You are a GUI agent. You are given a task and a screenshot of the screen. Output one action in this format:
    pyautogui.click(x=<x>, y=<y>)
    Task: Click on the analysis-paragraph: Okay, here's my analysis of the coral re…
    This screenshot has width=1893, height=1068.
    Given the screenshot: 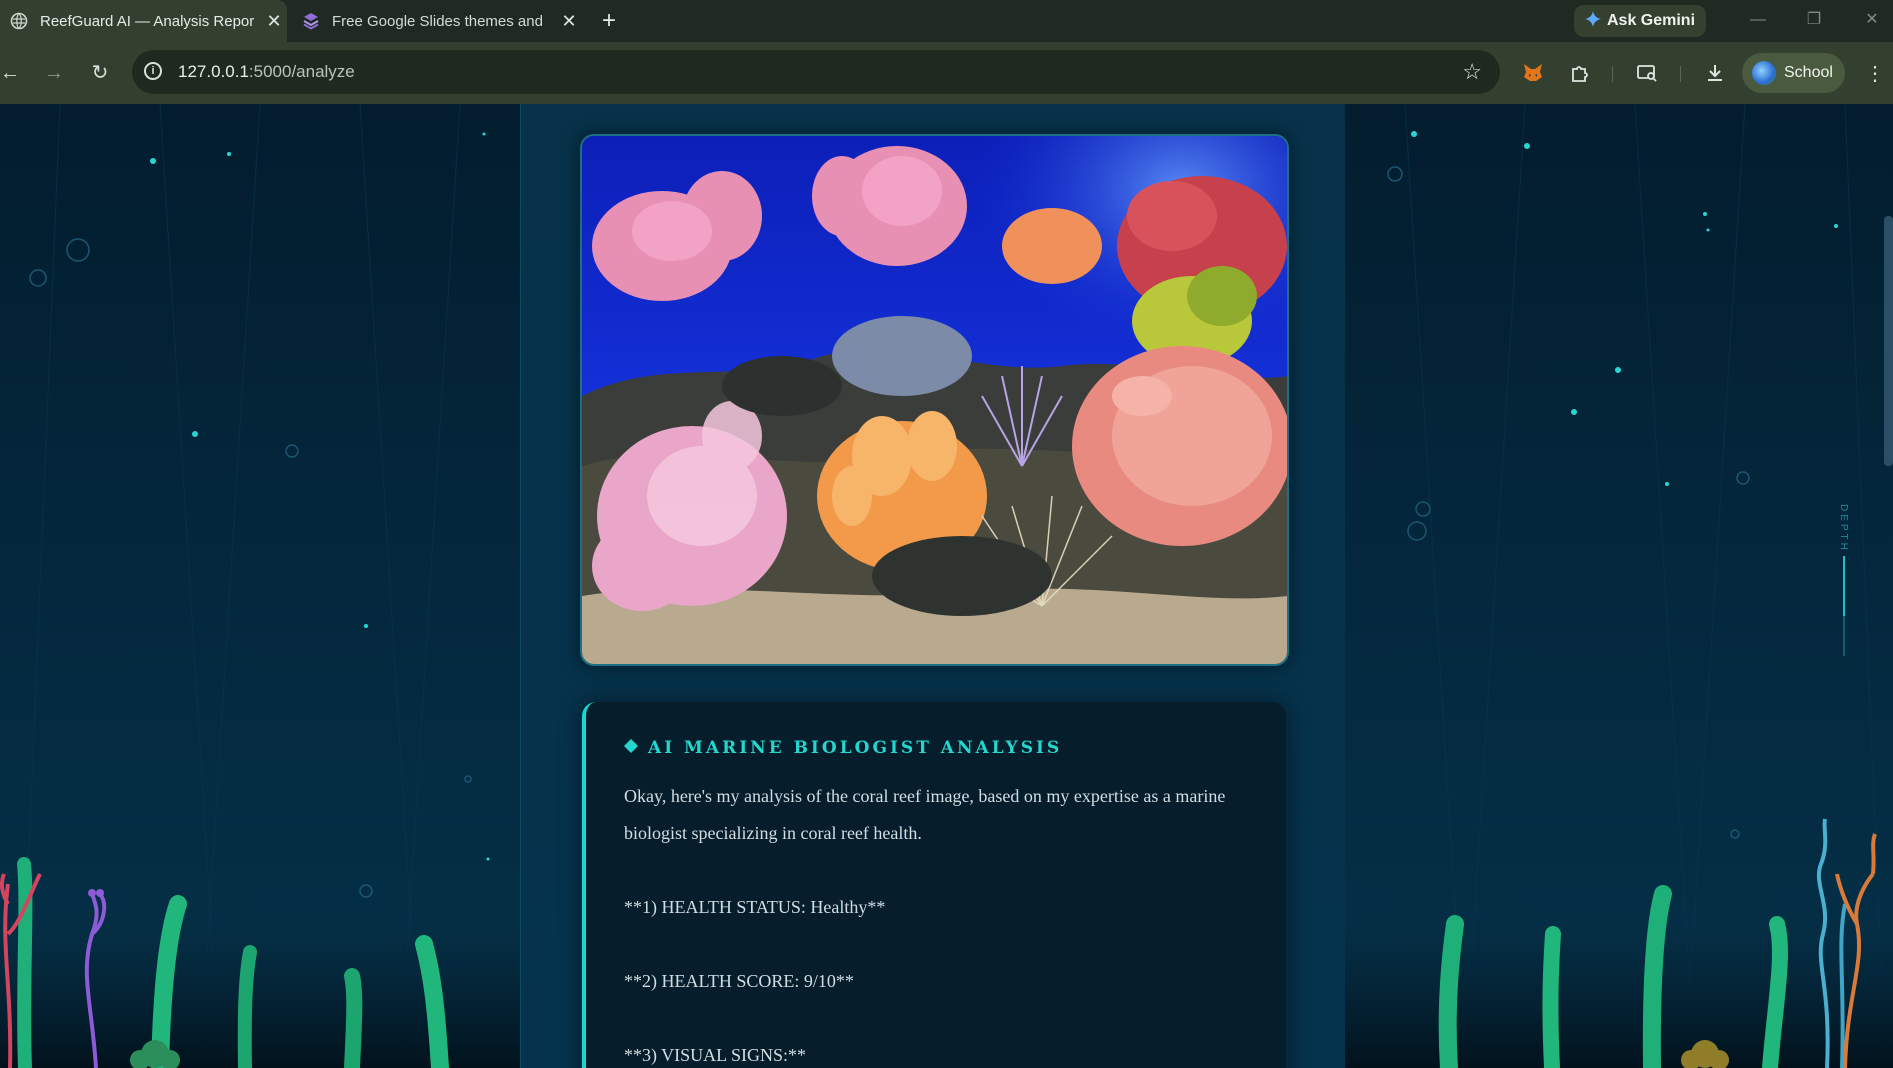 What is the action you would take?
    pyautogui.click(x=925, y=814)
    